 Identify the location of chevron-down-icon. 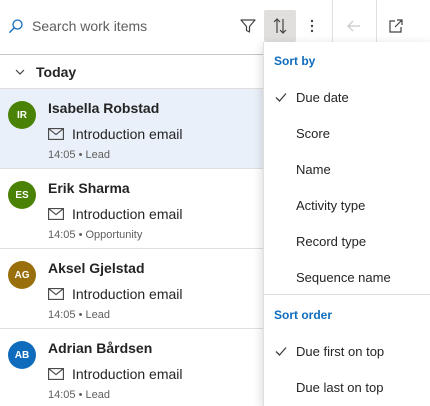
(20, 72).